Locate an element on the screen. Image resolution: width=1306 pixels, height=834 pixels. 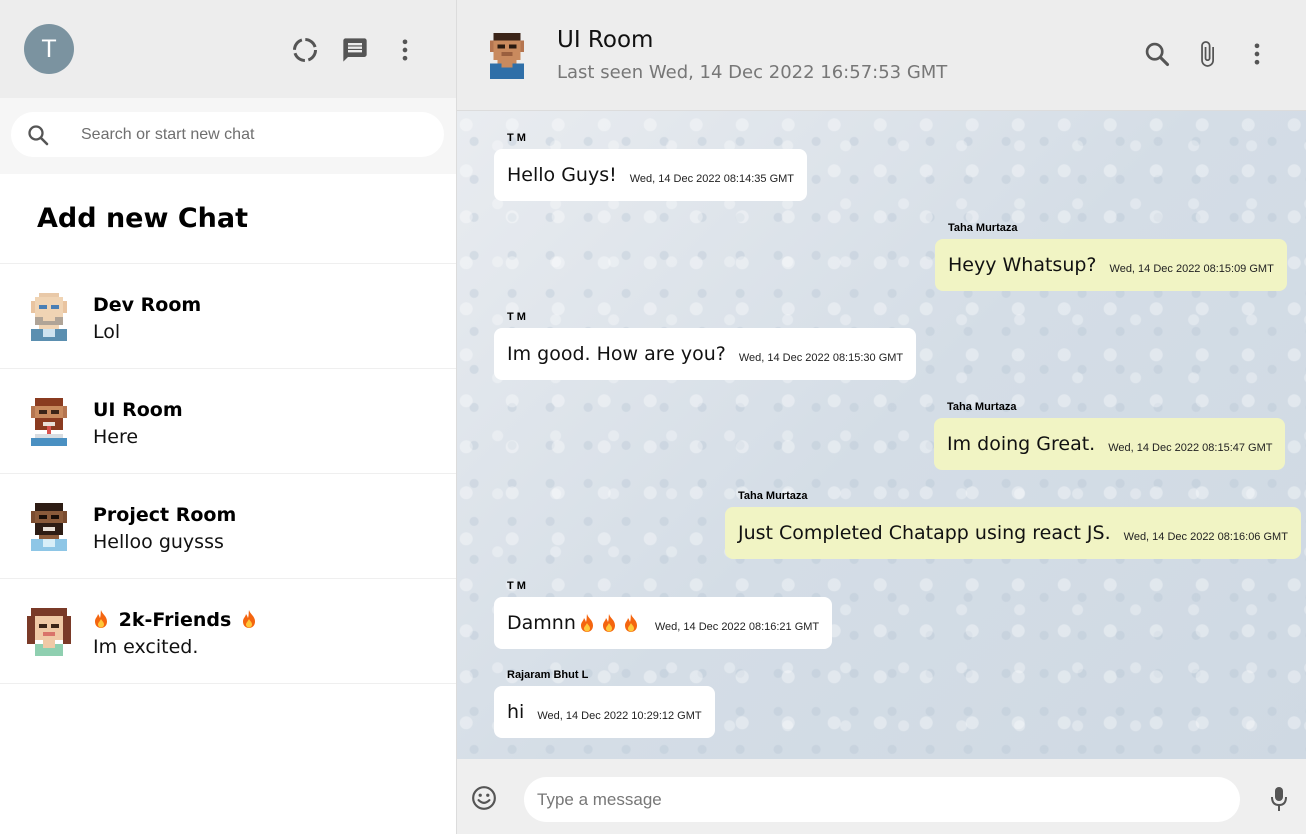
message-sender: Rajaram Bhut L is located at coordinates (548, 675).